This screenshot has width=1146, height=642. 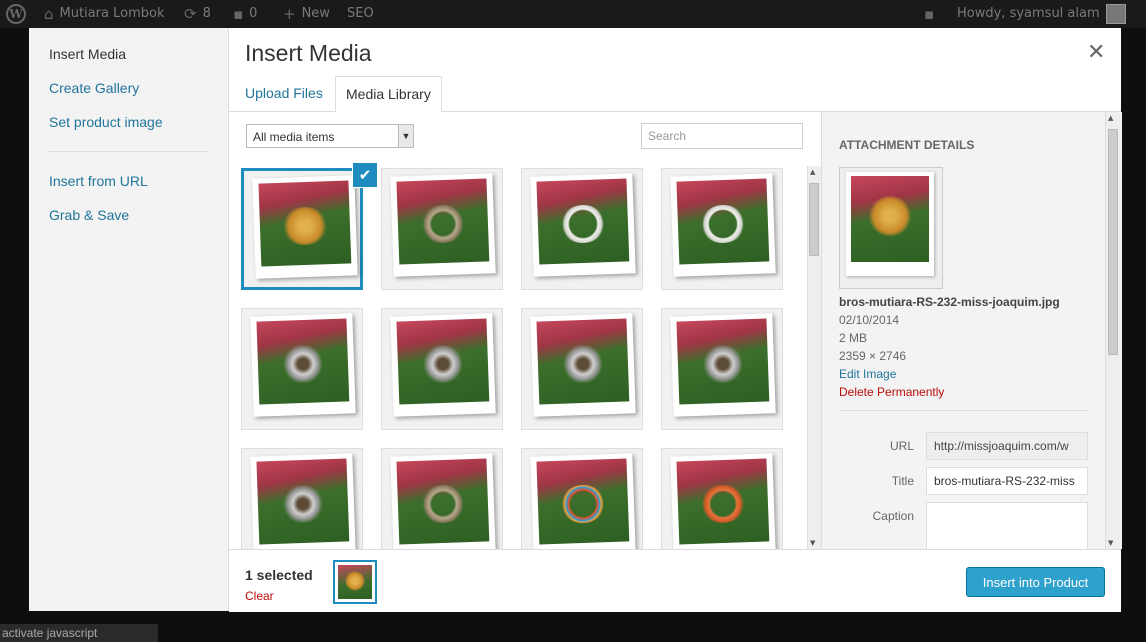 I want to click on edit-image-link: Edit Image, so click(x=867, y=374).